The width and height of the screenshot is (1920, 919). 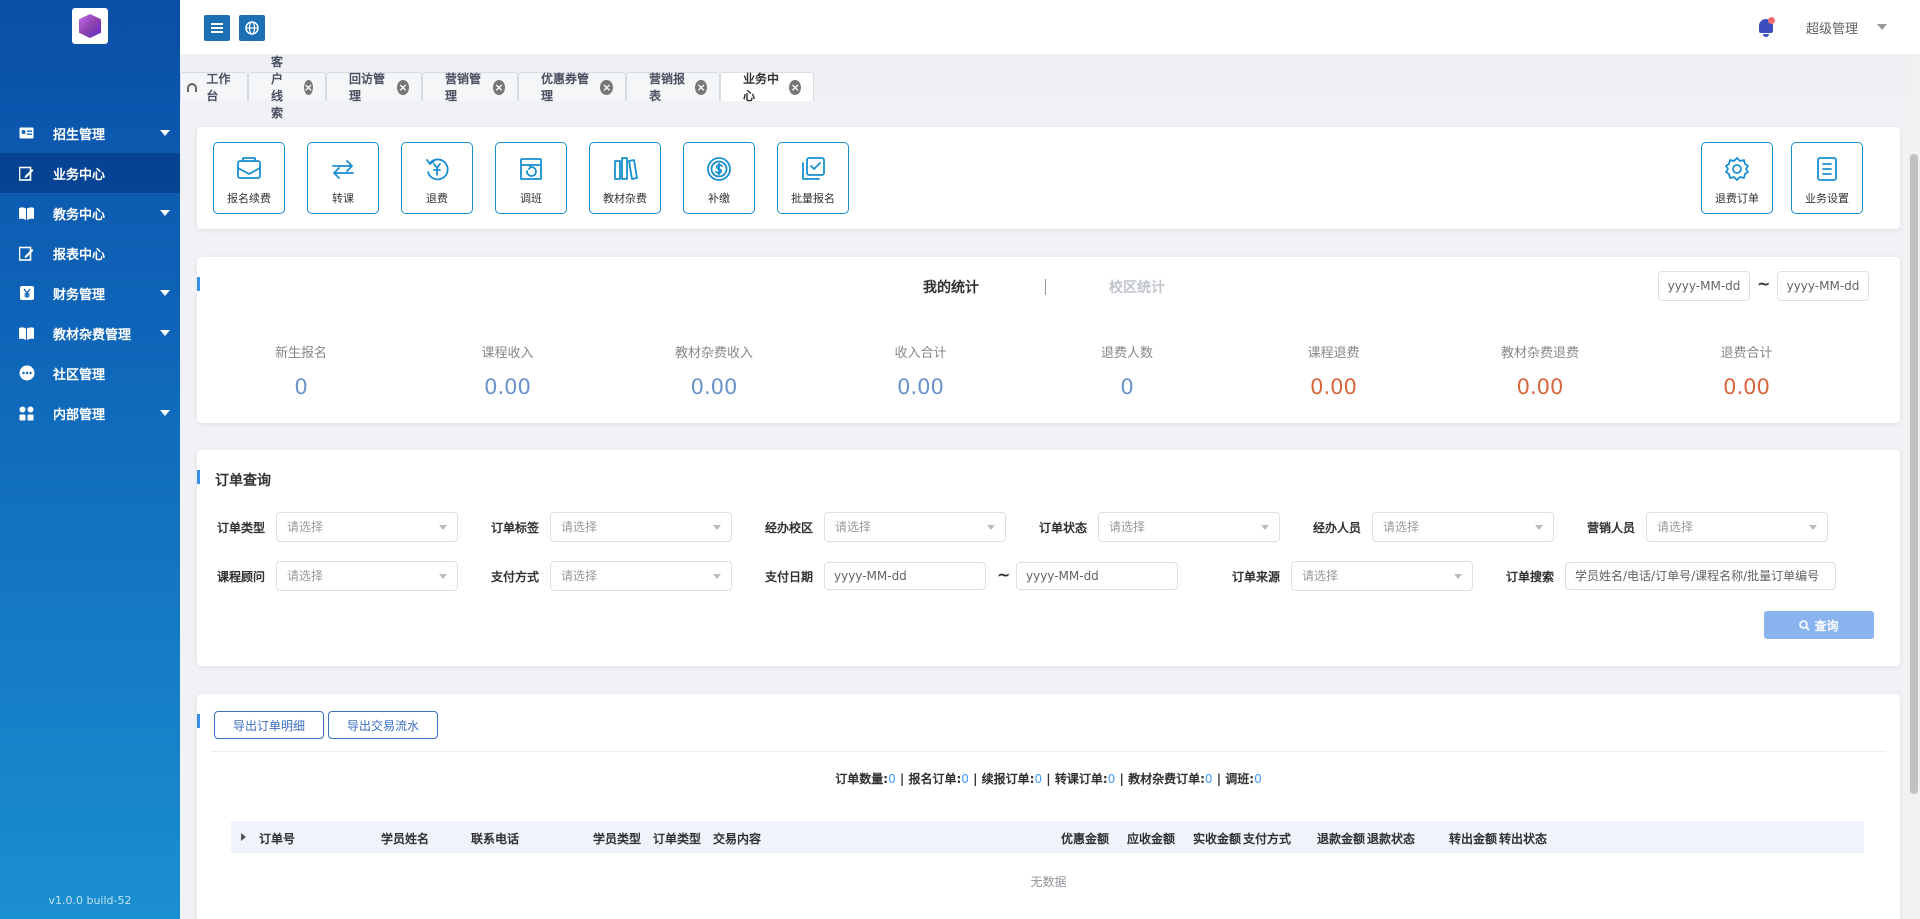 I want to click on globe-button, so click(x=252, y=28).